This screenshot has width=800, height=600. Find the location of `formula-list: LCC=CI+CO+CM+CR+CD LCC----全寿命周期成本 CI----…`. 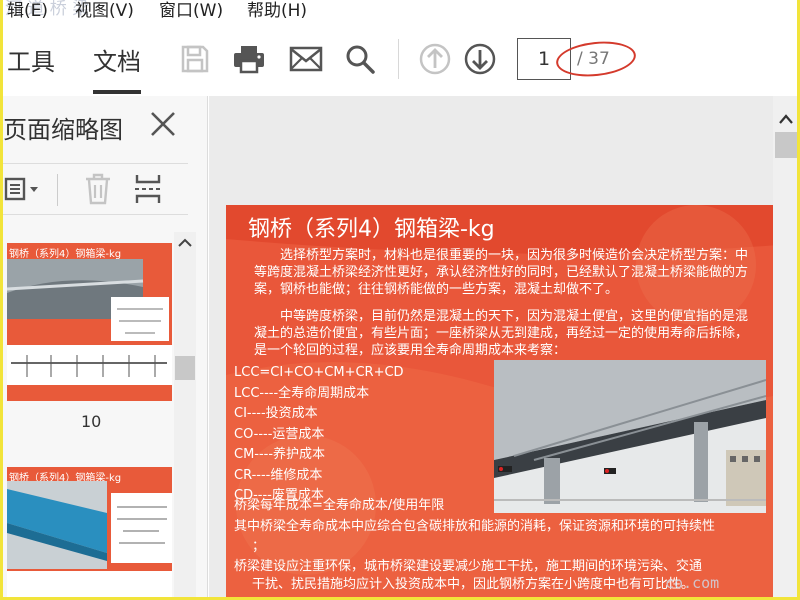

formula-list: LCC=CI+CO+CM+CR+CD LCC----全寿命周期成本 CI----… is located at coordinates (319, 435).